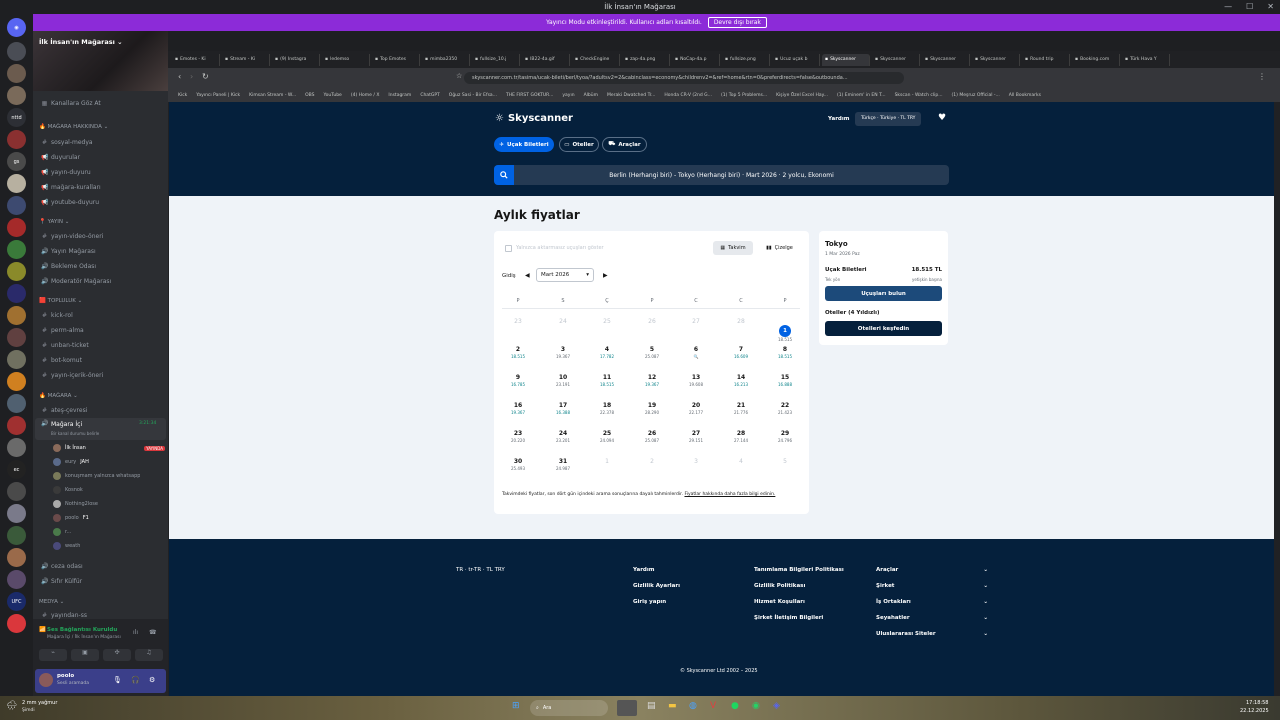 The height and width of the screenshot is (720, 1280). What do you see at coordinates (109, 546) in the screenshot?
I see `voice-user: weath` at bounding box center [109, 546].